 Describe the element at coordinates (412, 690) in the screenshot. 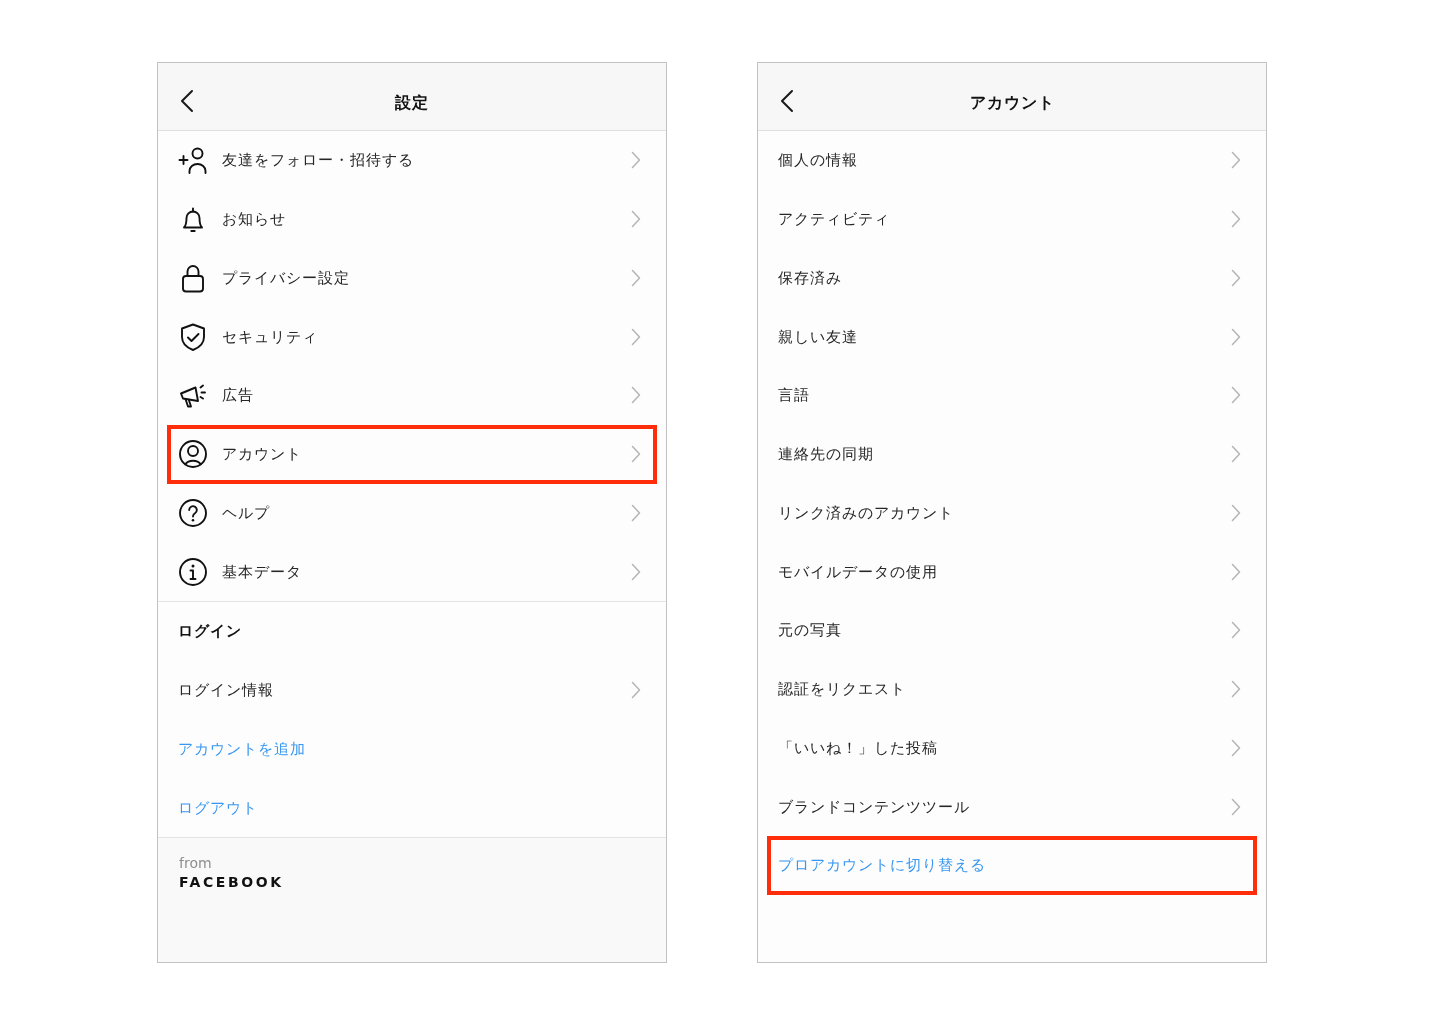

I see `menu-item: ログイン情報` at that location.